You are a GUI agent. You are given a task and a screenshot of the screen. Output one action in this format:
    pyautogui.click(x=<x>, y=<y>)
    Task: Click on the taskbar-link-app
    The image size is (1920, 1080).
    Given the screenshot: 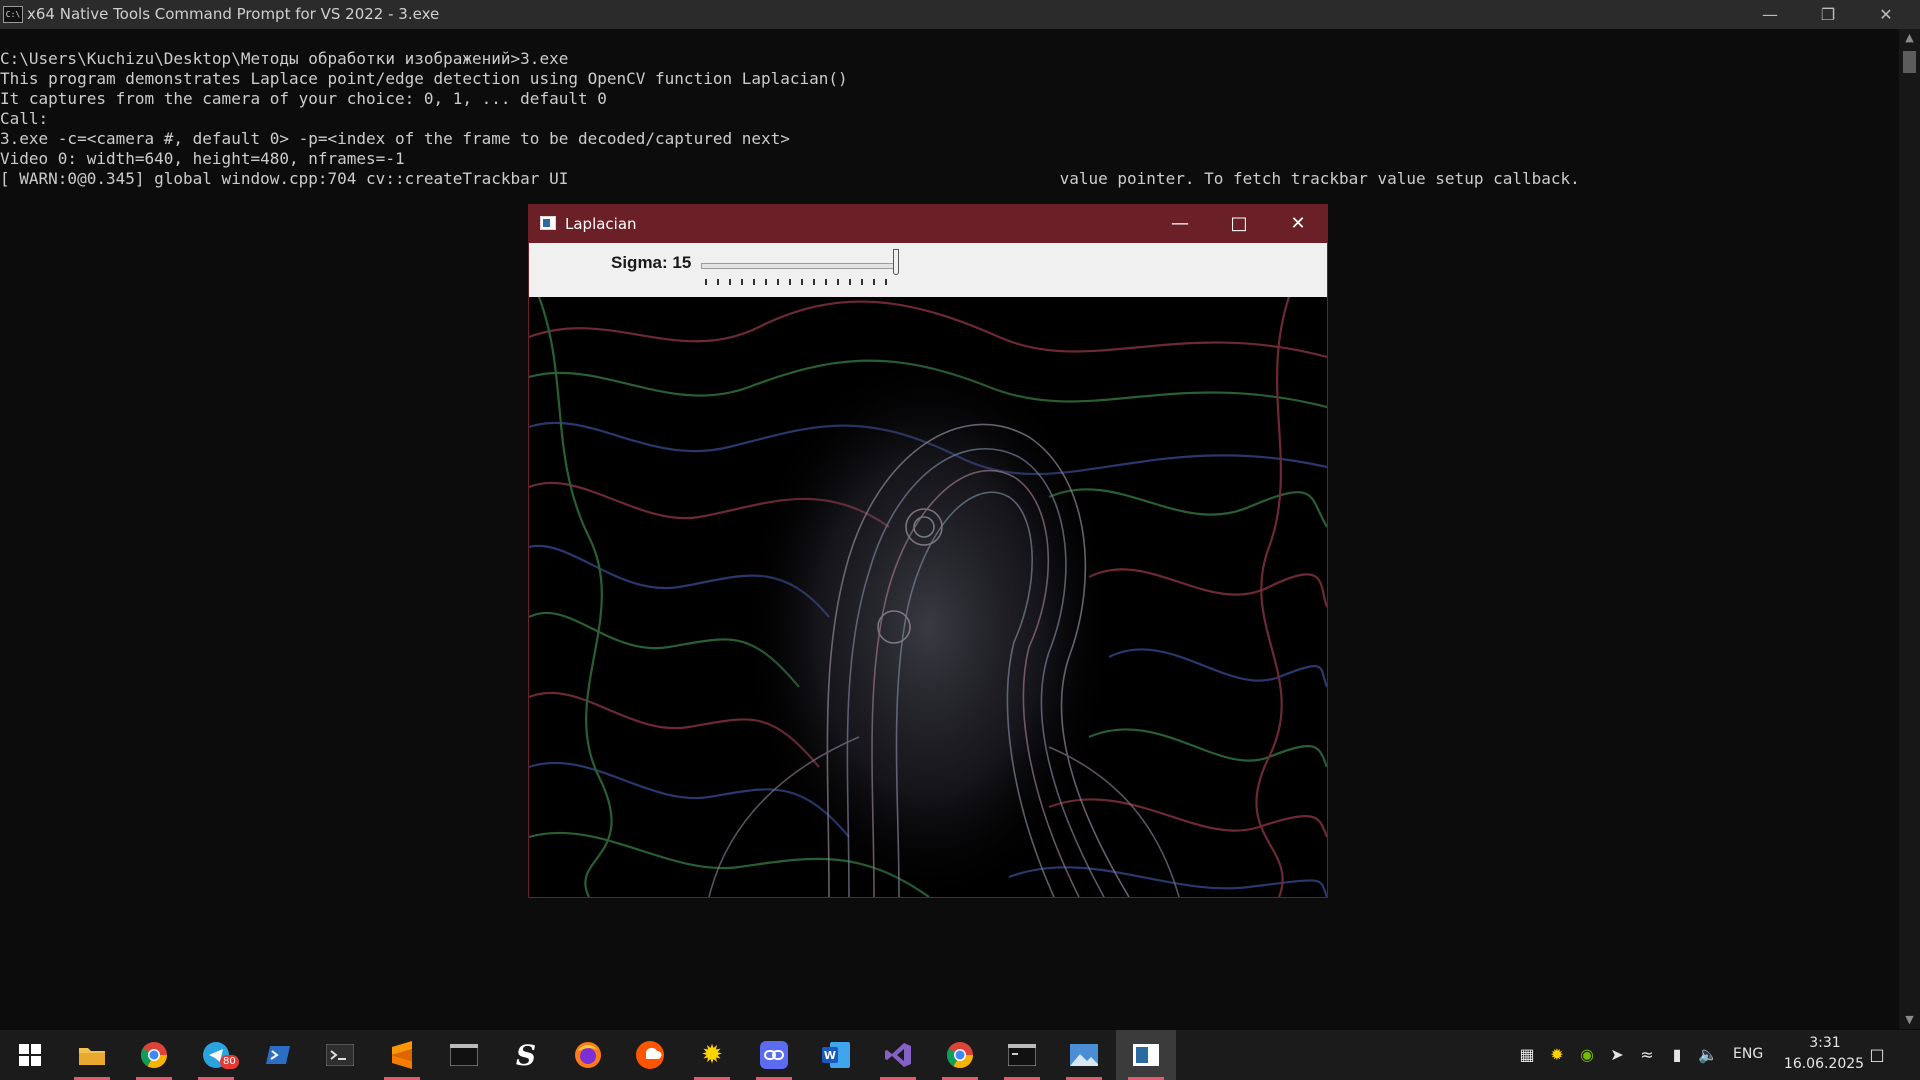 What is the action you would take?
    pyautogui.click(x=774, y=1055)
    